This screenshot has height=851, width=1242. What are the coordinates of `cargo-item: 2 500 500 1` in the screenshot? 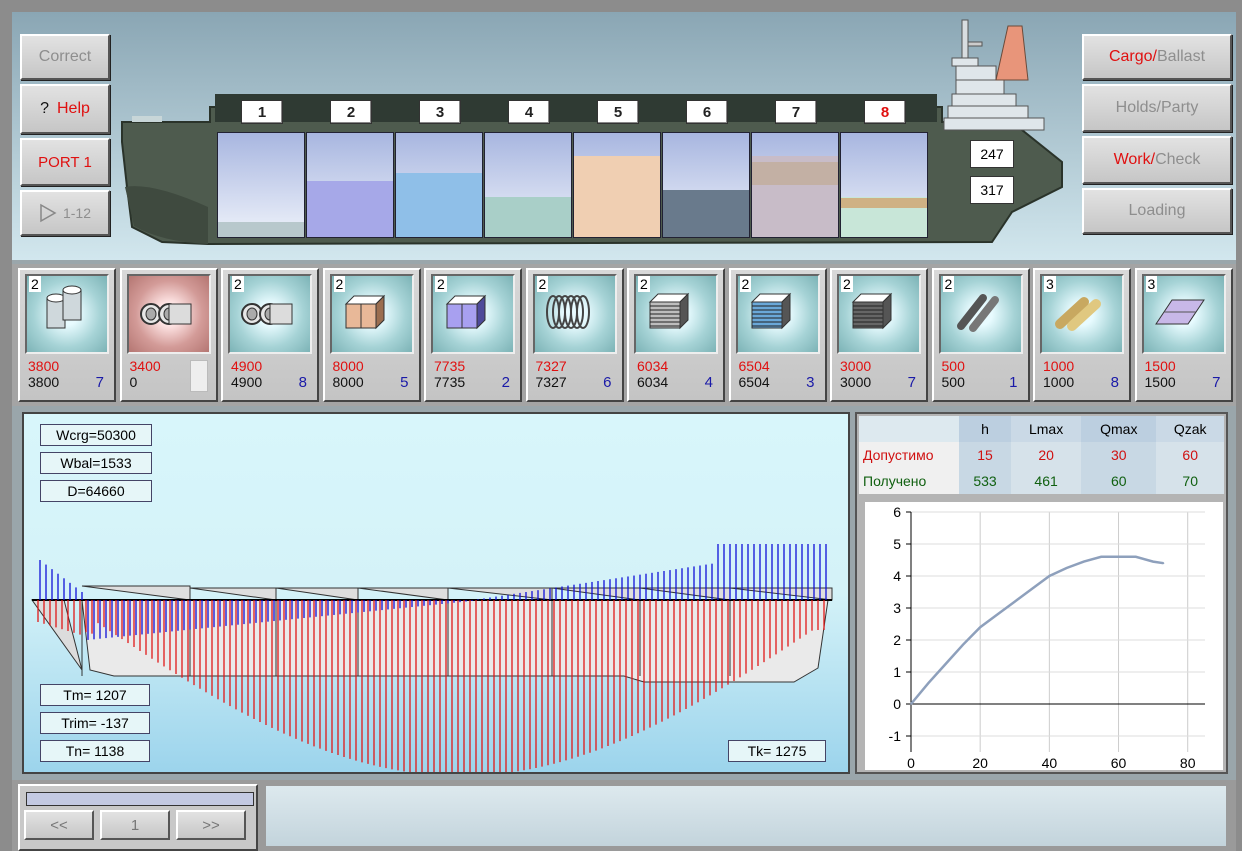 It's located at (980, 335).